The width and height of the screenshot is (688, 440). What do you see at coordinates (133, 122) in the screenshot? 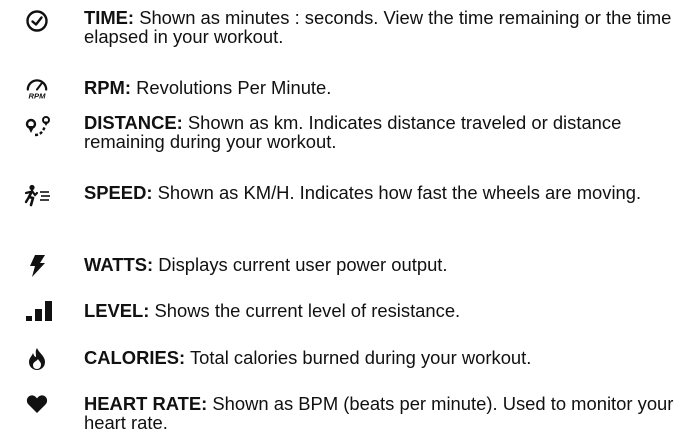
I see `item-term: DISTANCE:` at bounding box center [133, 122].